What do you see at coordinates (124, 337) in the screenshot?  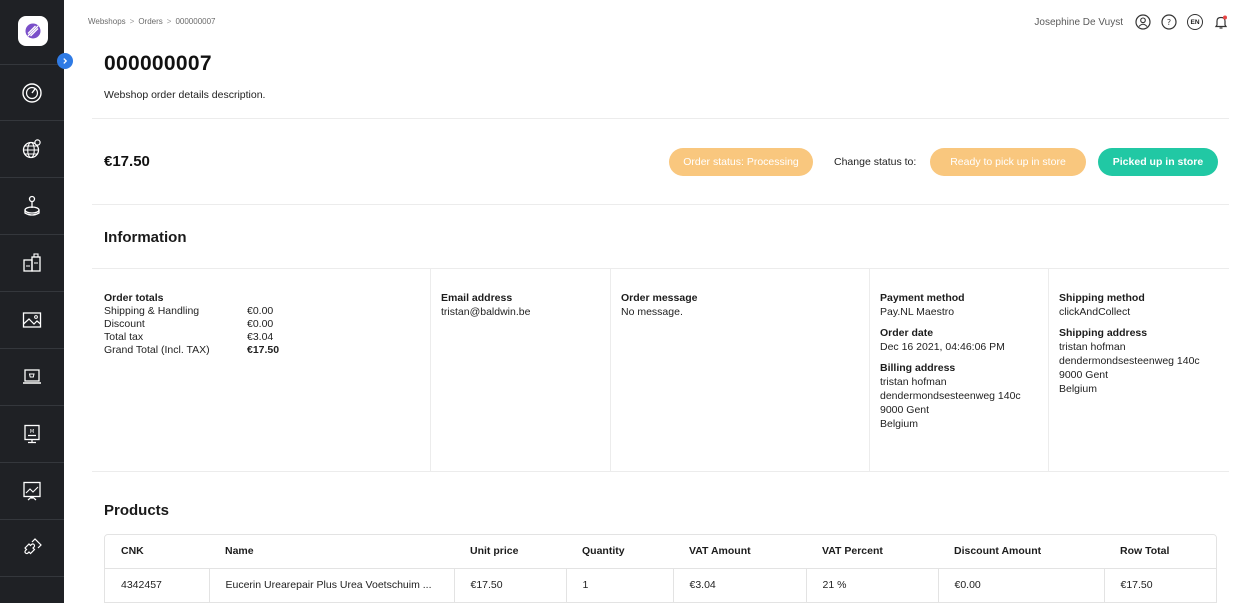 I see `totals-key: Total tax` at bounding box center [124, 337].